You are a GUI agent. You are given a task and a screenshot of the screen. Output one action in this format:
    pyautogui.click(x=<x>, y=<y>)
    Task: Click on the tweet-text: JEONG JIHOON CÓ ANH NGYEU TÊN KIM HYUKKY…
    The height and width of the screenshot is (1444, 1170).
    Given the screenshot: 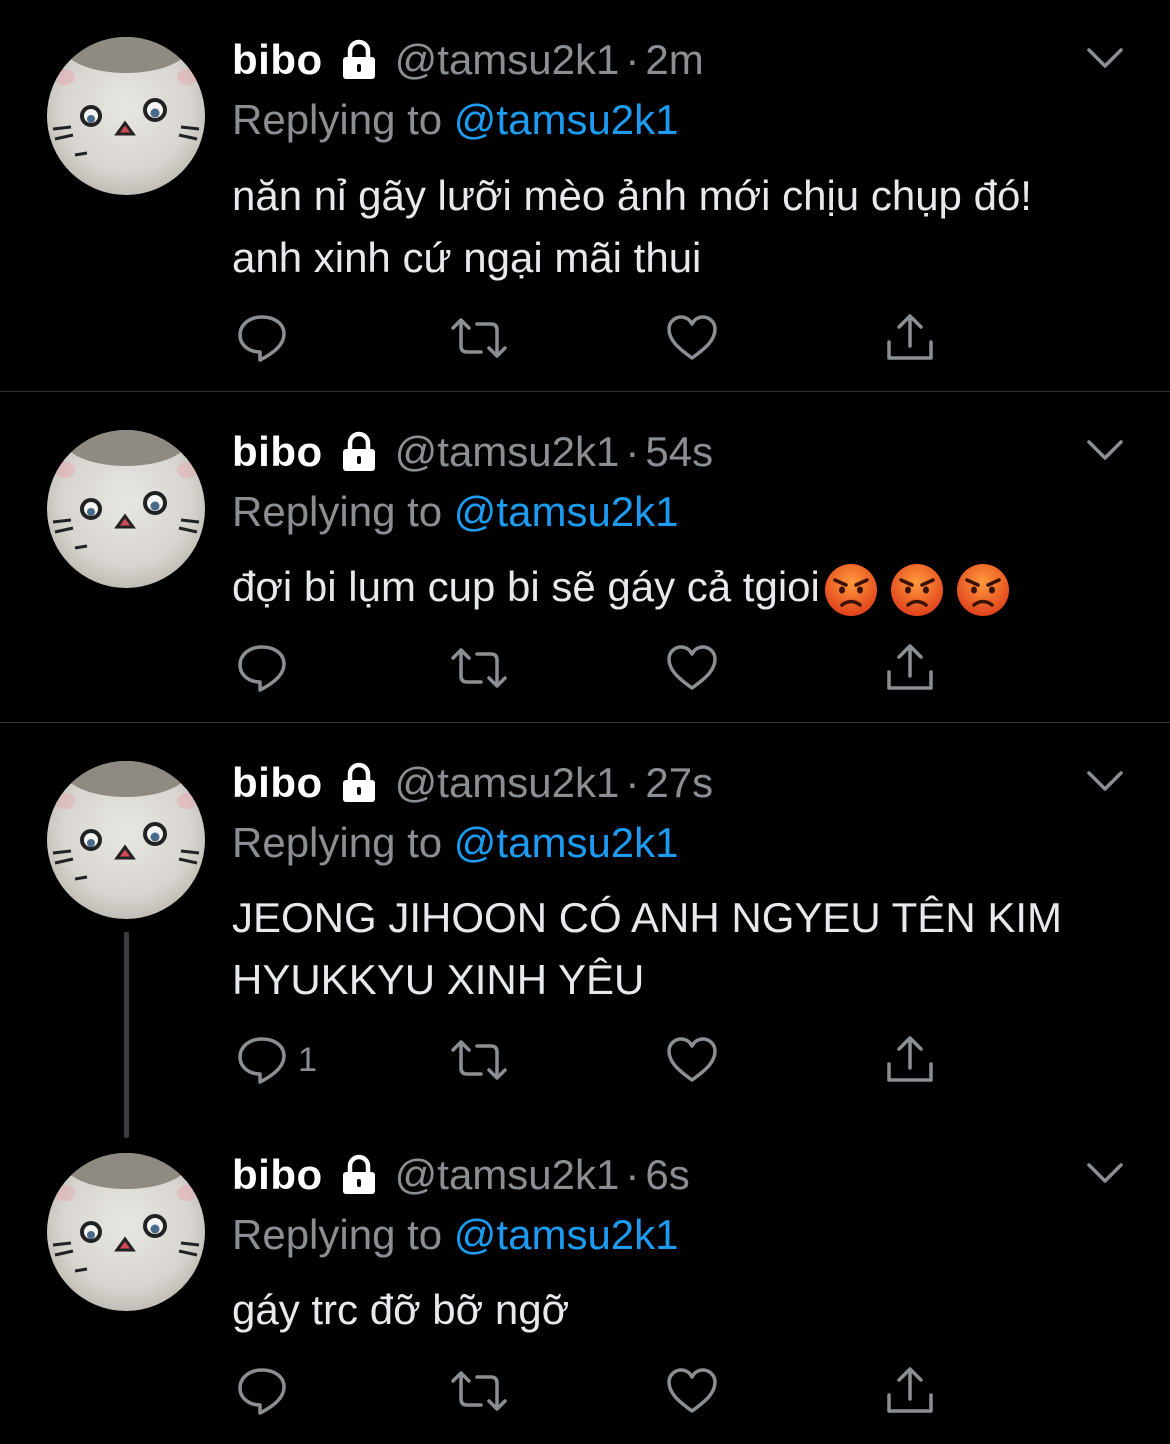 What is the action you would take?
    pyautogui.click(x=647, y=948)
    